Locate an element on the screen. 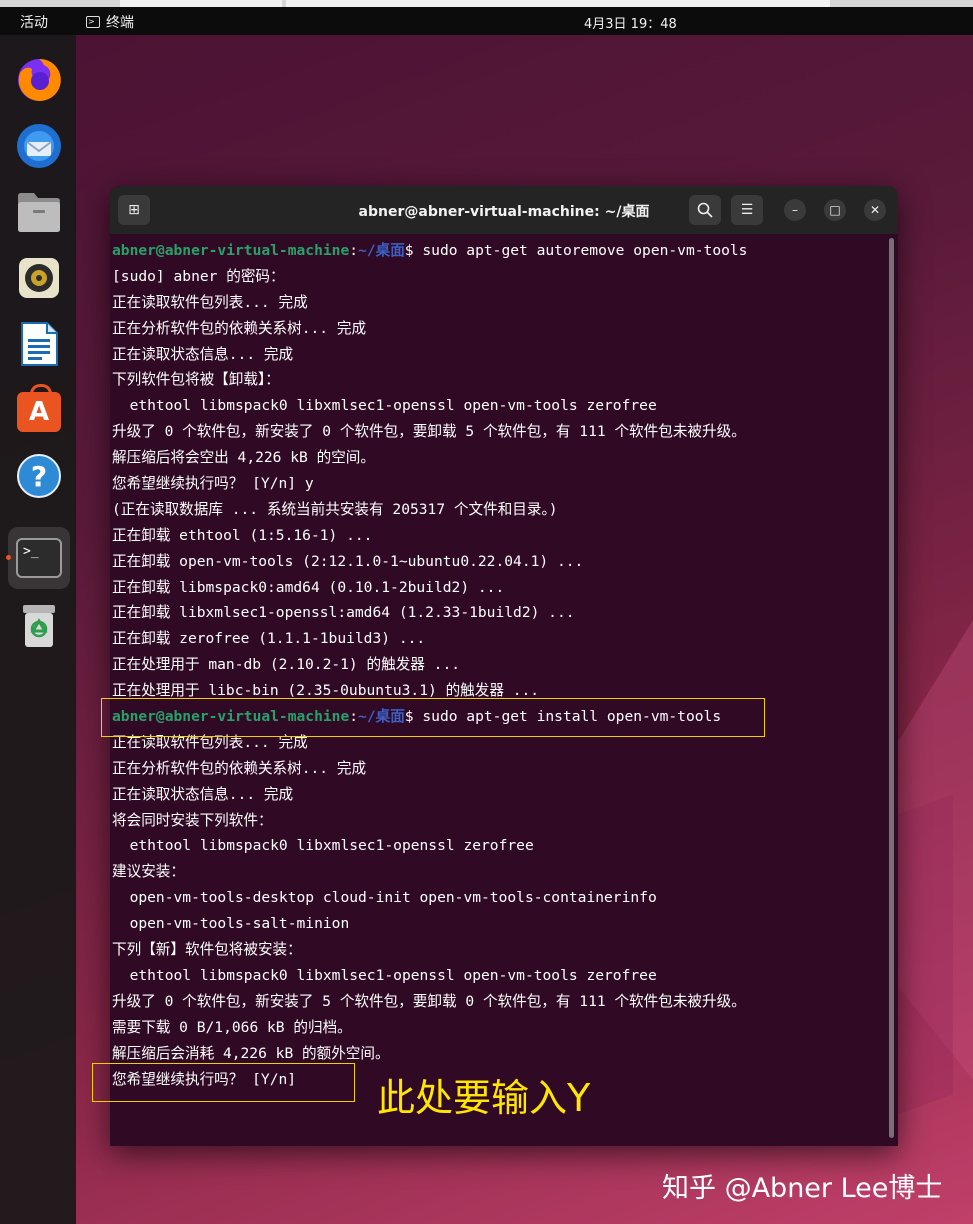 This screenshot has width=973, height=1224. app-center-icon: A is located at coordinates (39, 408).